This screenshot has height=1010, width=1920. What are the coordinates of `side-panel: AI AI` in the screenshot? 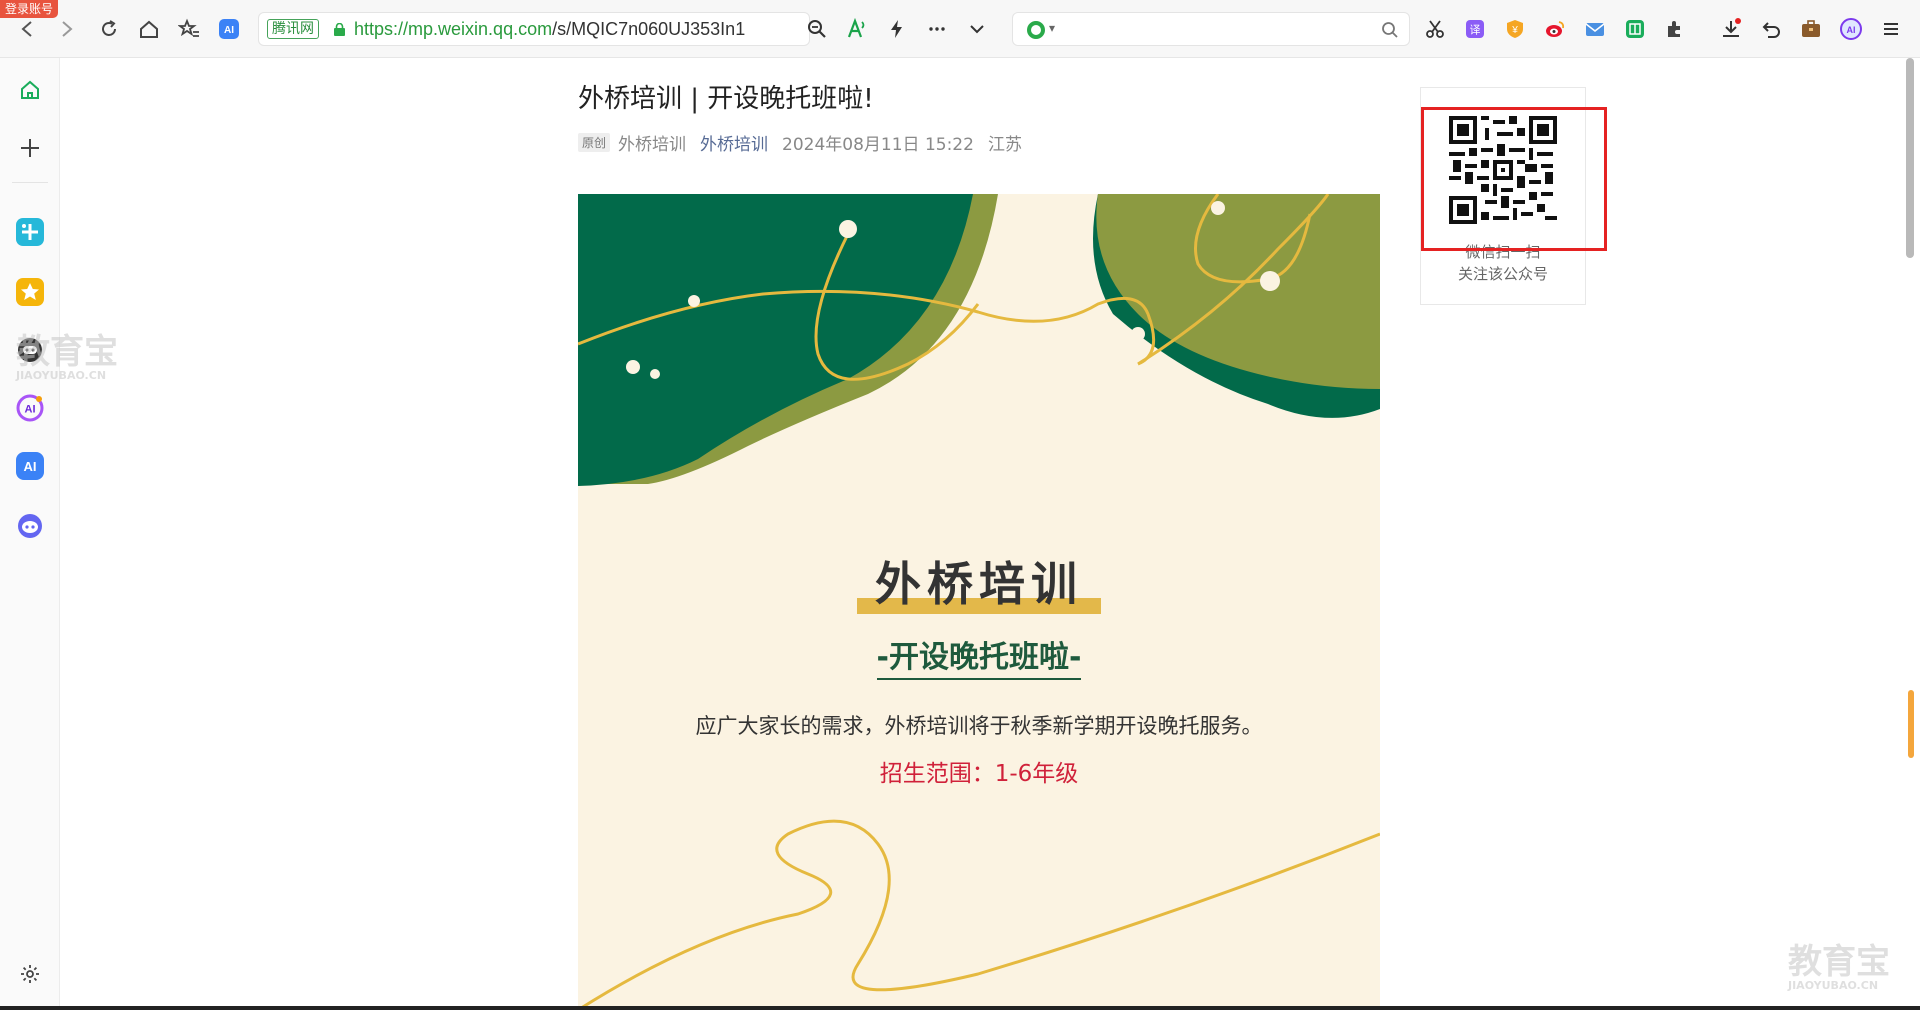 It's located at (30, 534).